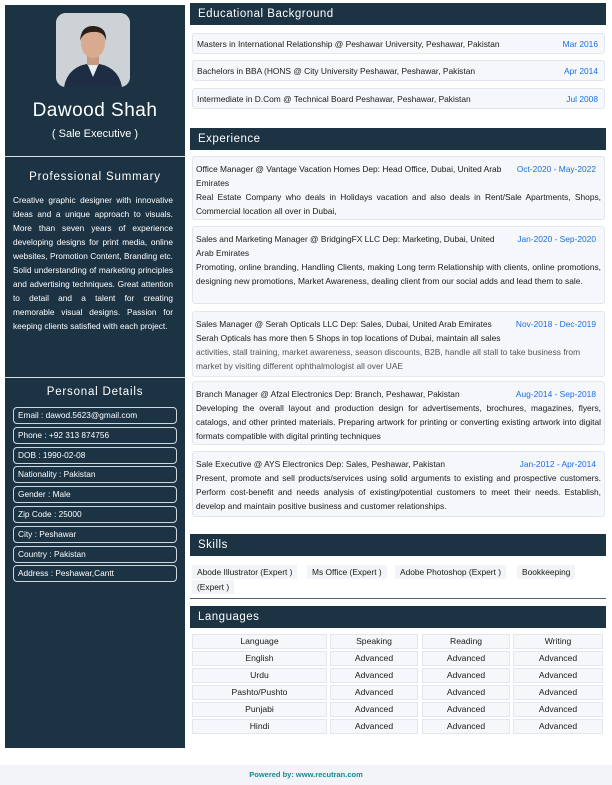 The image size is (612, 785). I want to click on personal-detail-item: Phone : +92 313 874756, so click(95, 435).